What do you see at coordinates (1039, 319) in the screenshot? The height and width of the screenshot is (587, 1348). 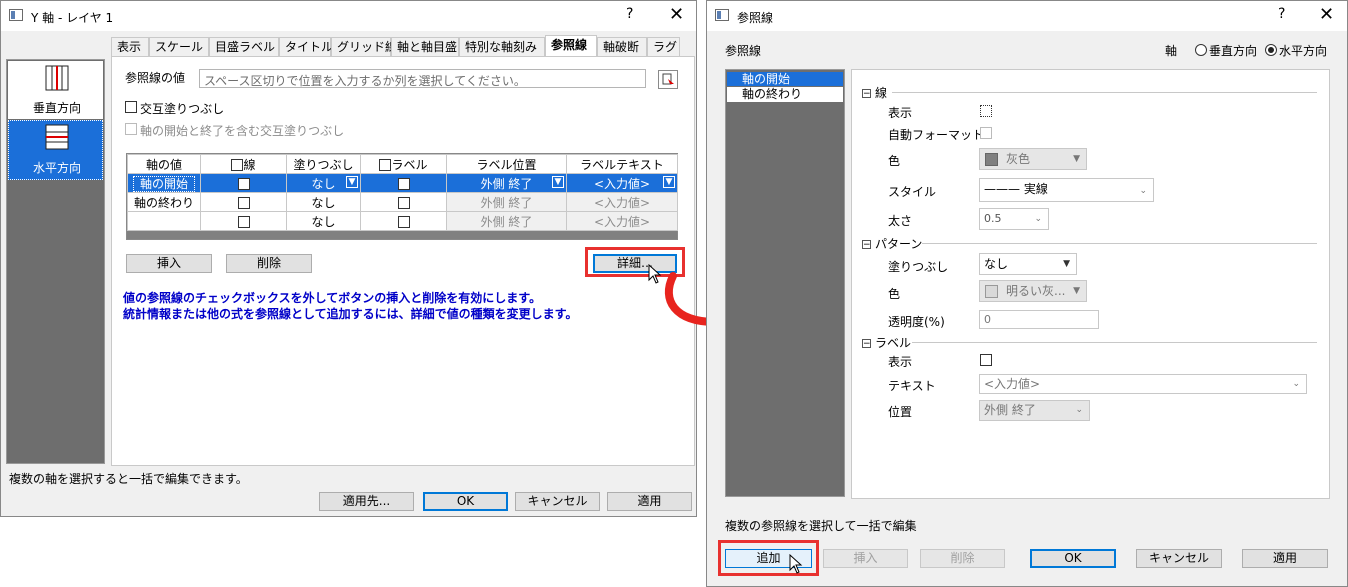 I see `transparency-input: 0` at bounding box center [1039, 319].